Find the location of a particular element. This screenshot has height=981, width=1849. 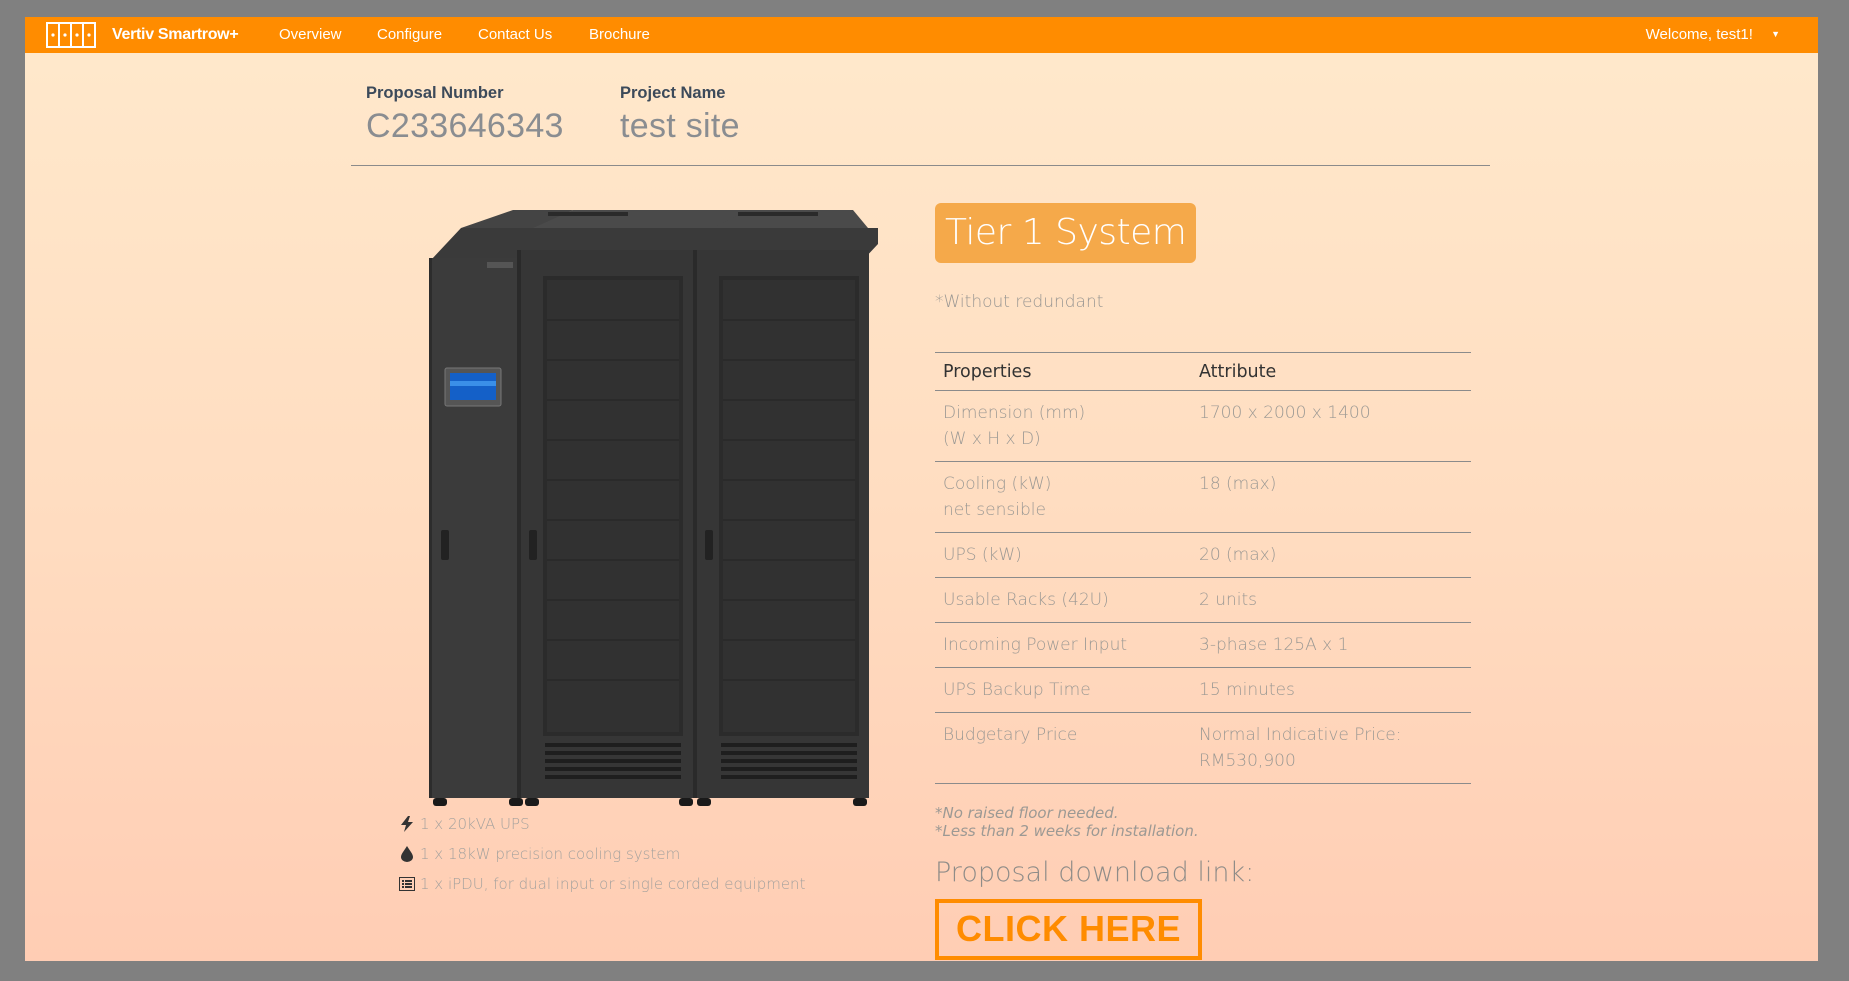

table-header-row: Properties Attribute is located at coordinates (1203, 371).